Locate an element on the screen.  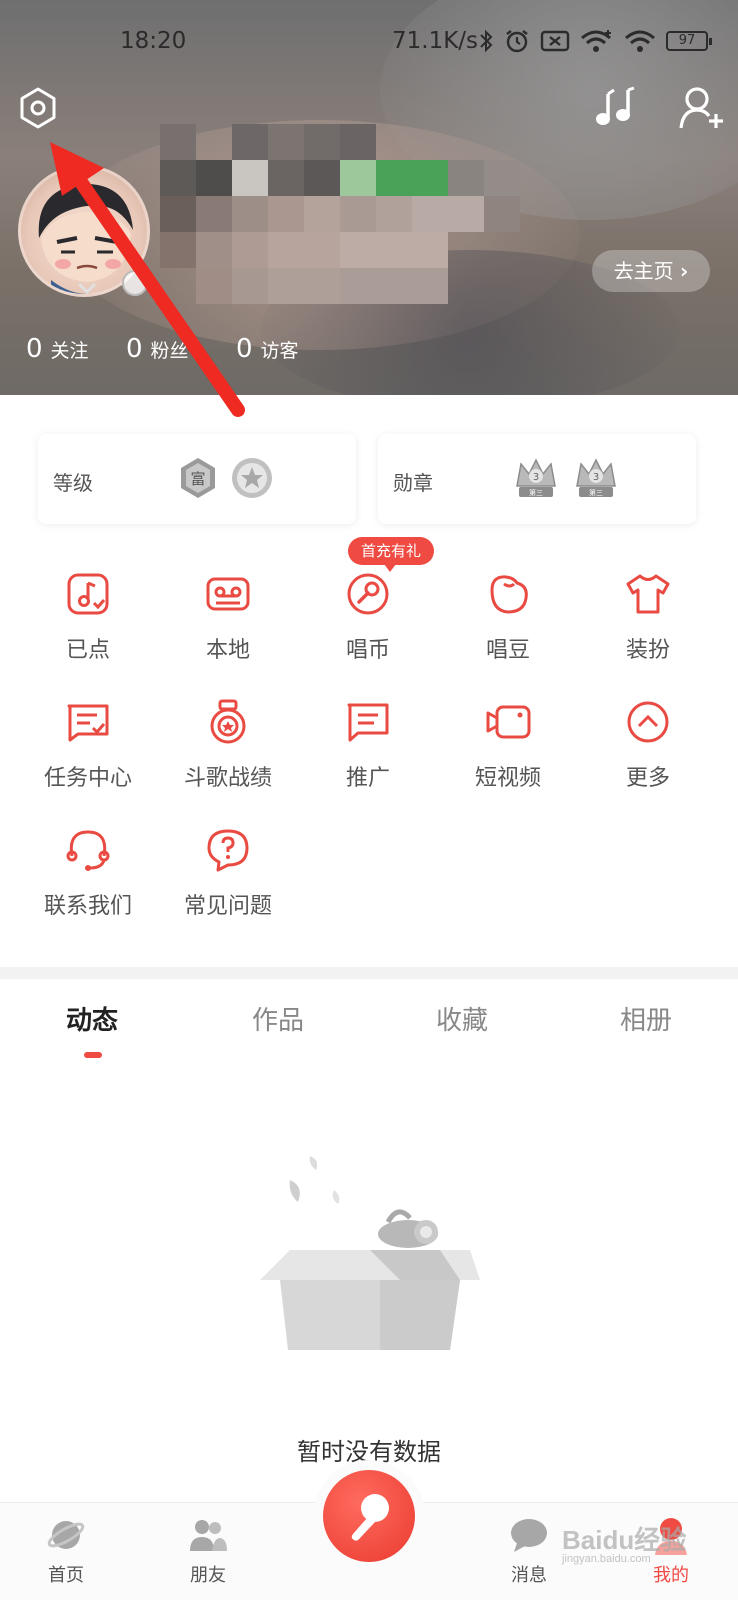
tab-works: 作品 is located at coordinates (278, 1018).